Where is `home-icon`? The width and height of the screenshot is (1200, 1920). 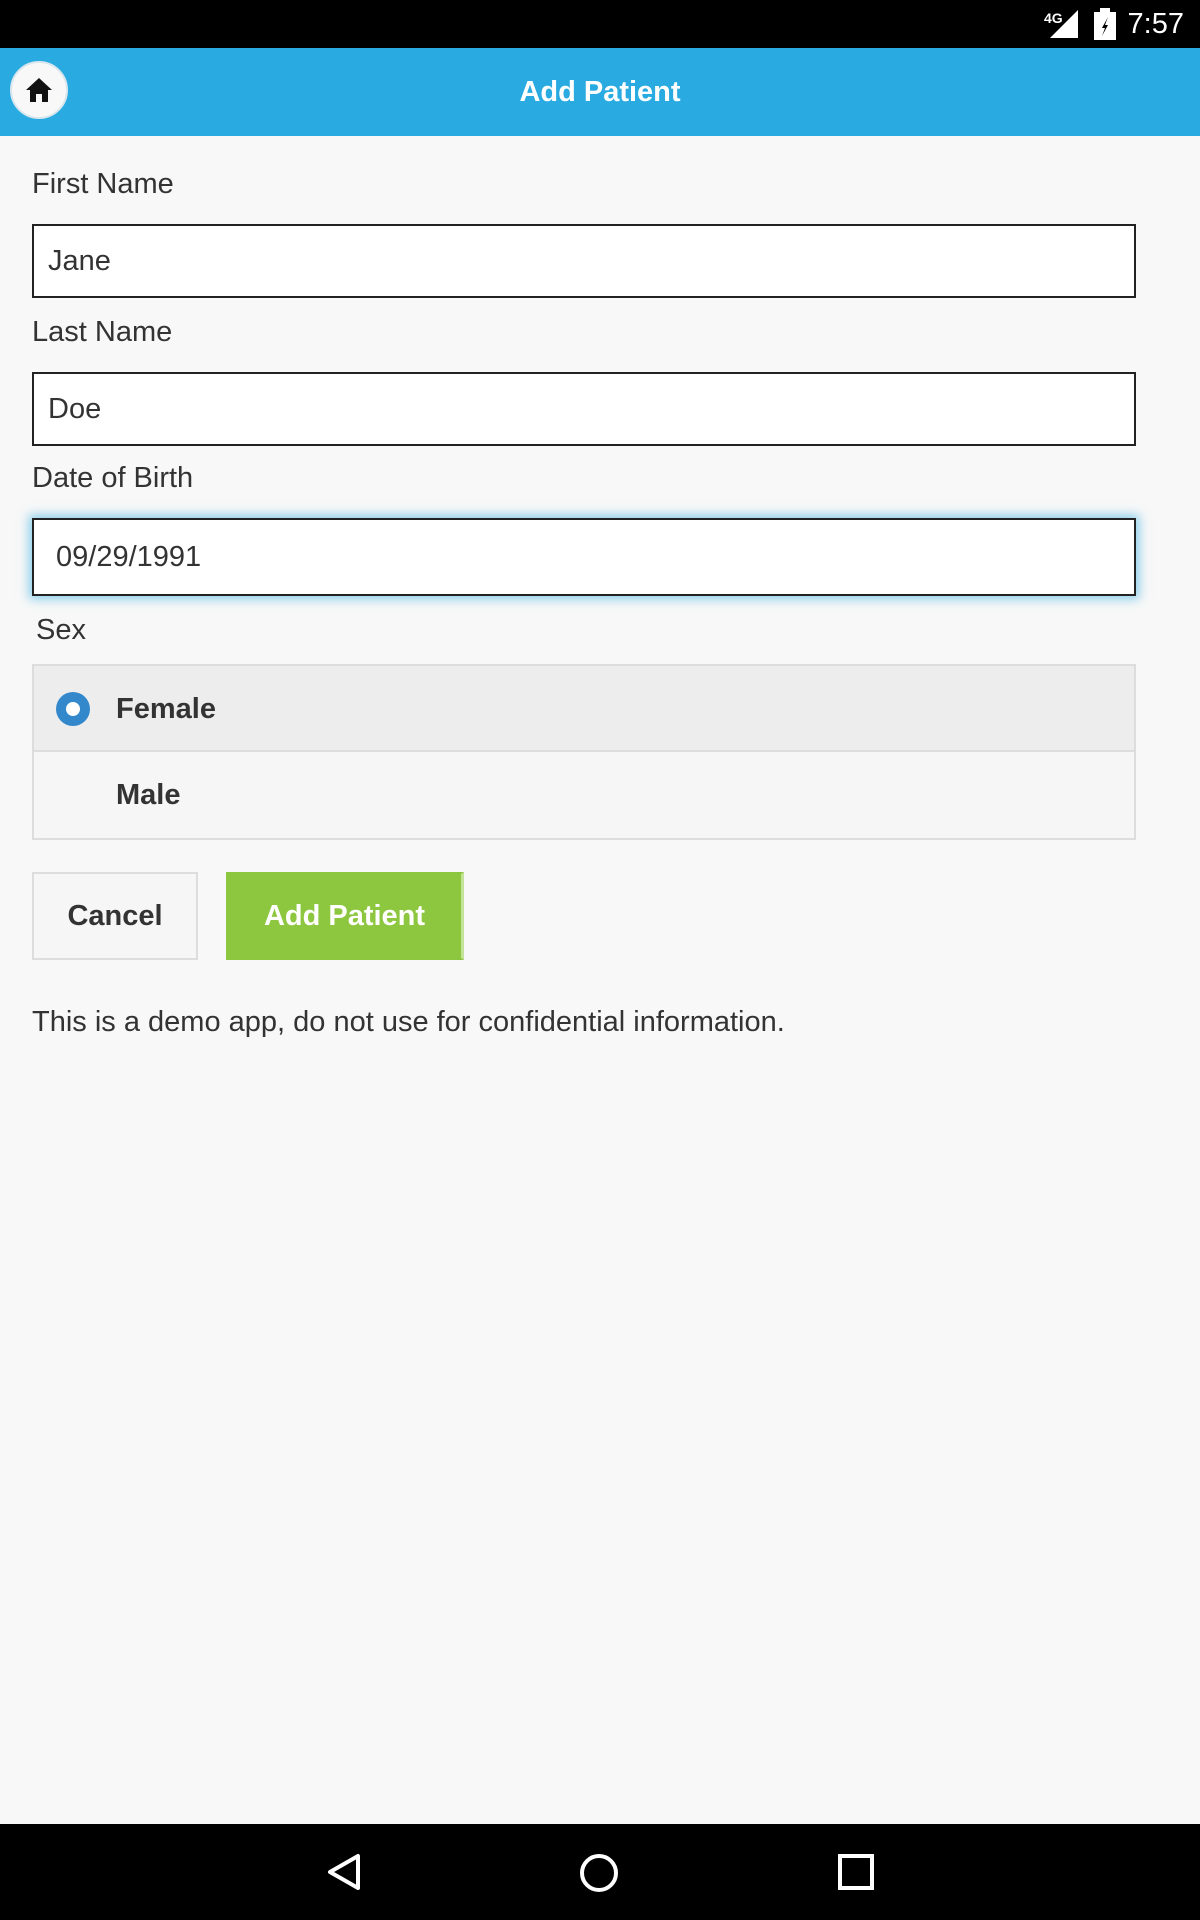
home-icon is located at coordinates (39, 90).